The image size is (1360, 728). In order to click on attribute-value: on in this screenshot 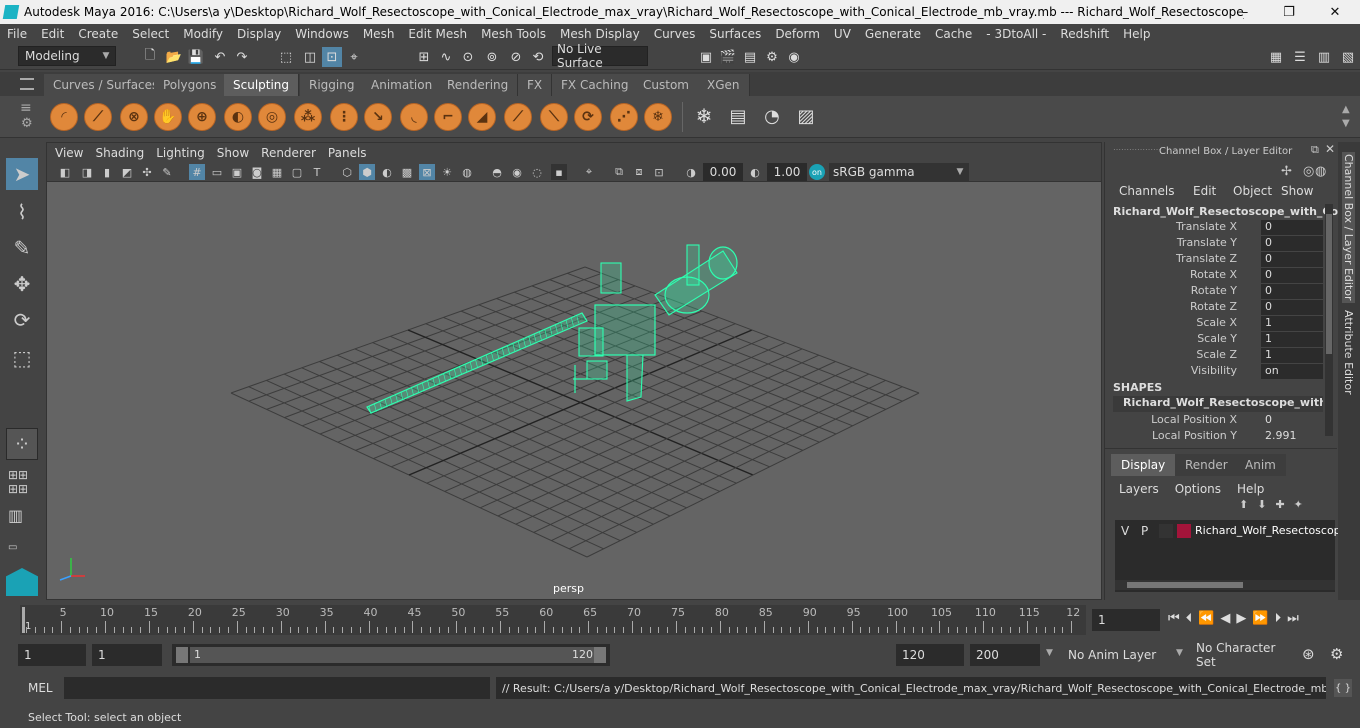, I will do `click(1292, 371)`.